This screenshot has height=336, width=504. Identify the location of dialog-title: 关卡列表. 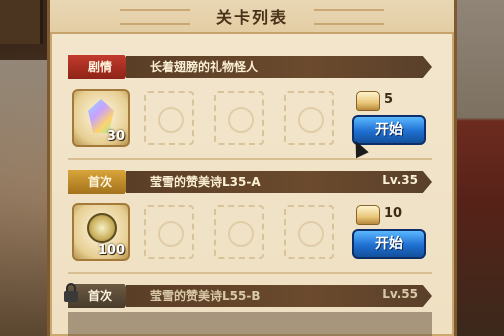
(251, 17).